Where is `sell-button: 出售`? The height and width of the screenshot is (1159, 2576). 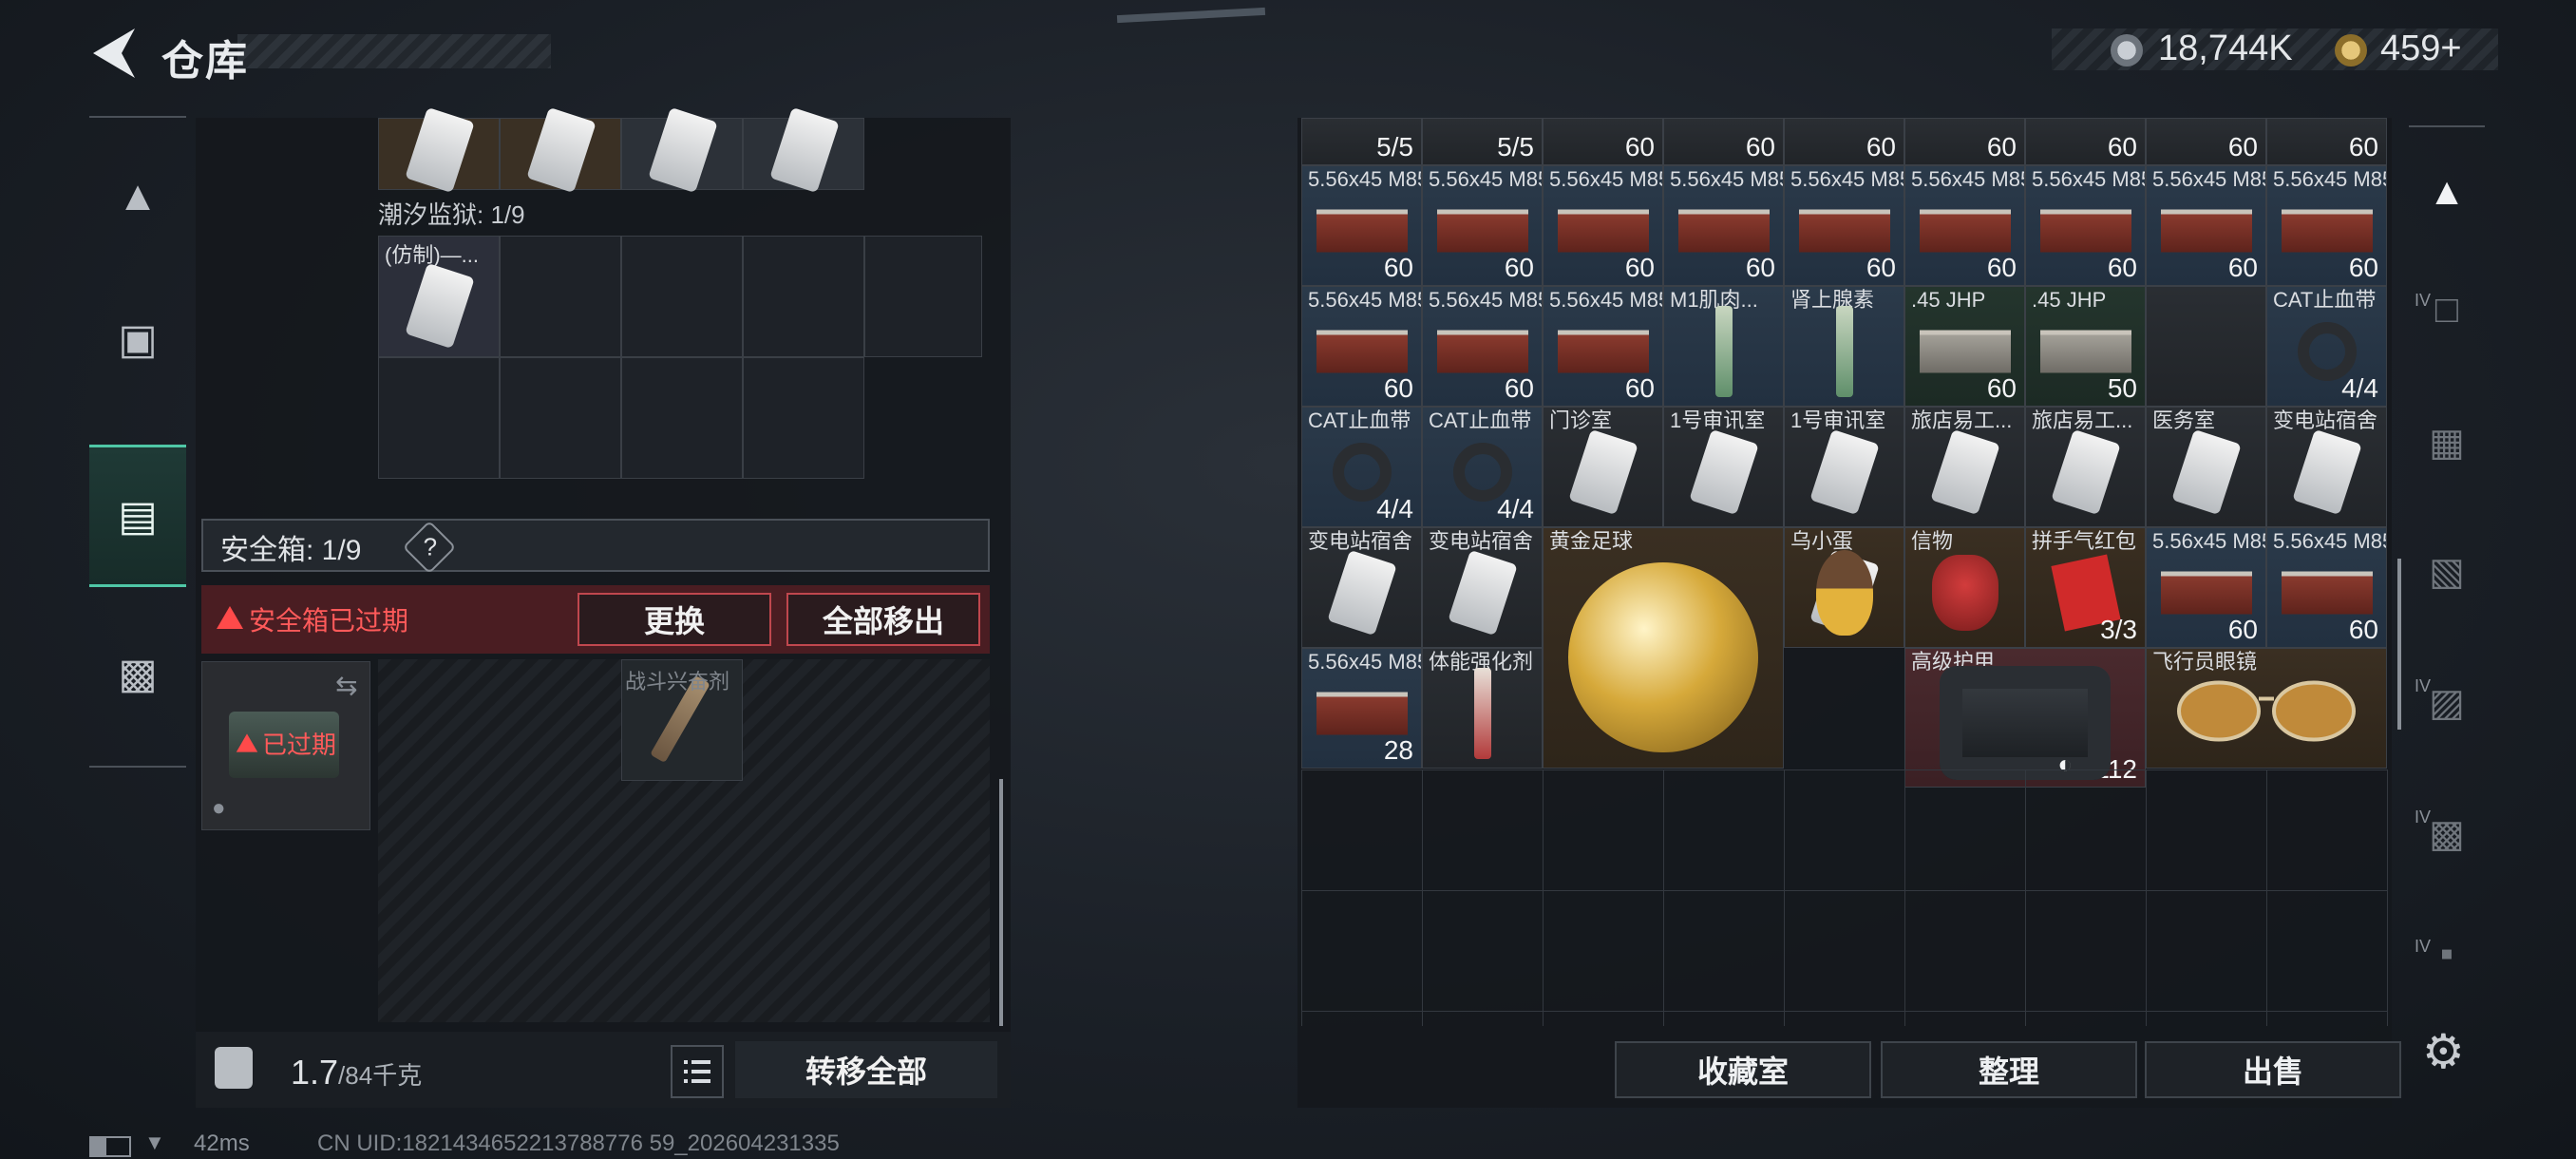
sell-button: 出售 is located at coordinates (2273, 1069).